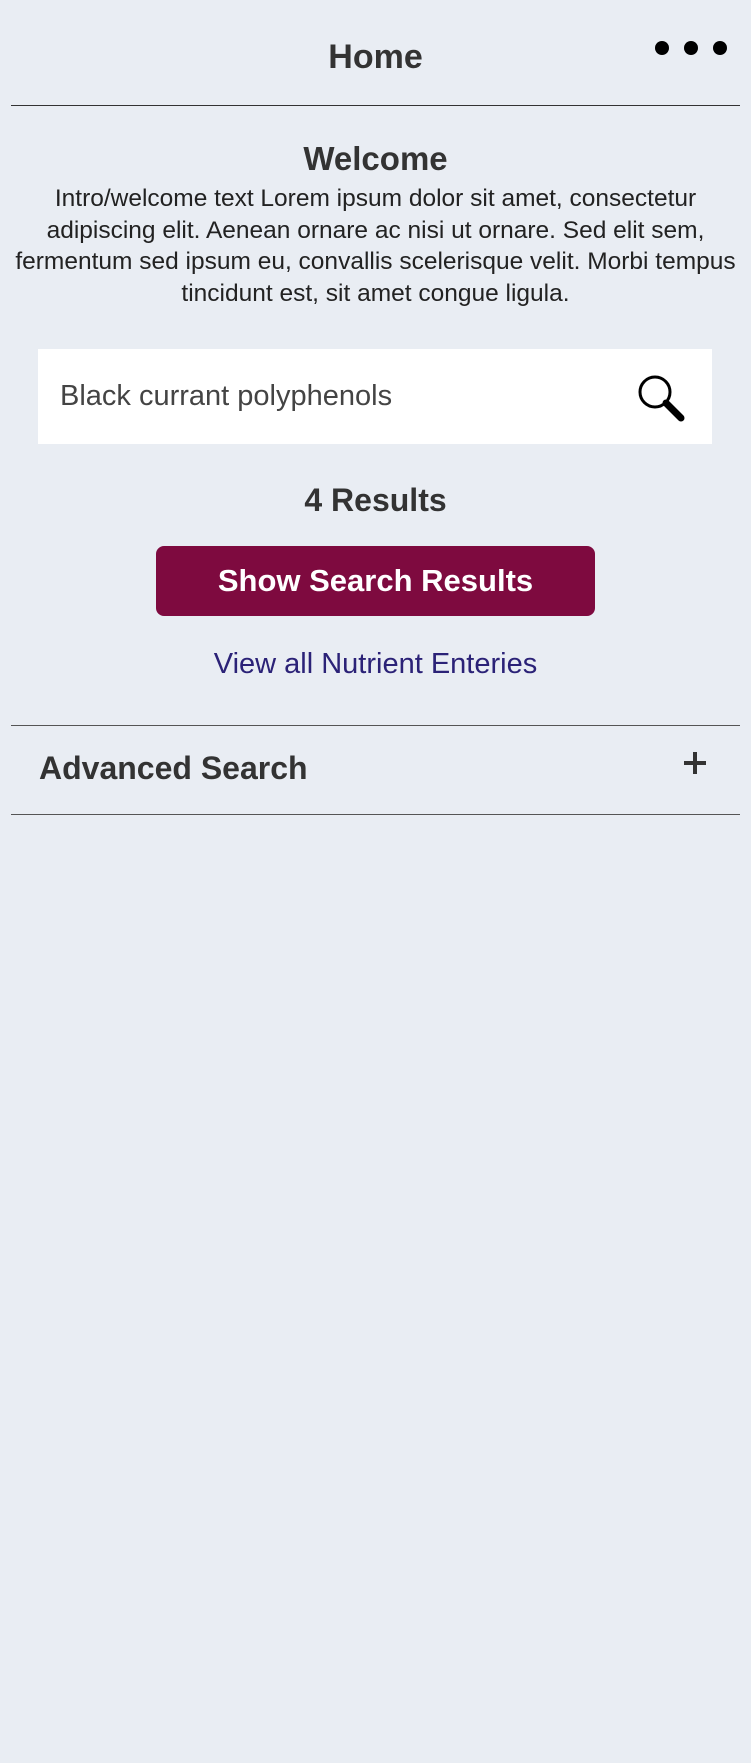  What do you see at coordinates (375, 57) in the screenshot?
I see `page-title: Home` at bounding box center [375, 57].